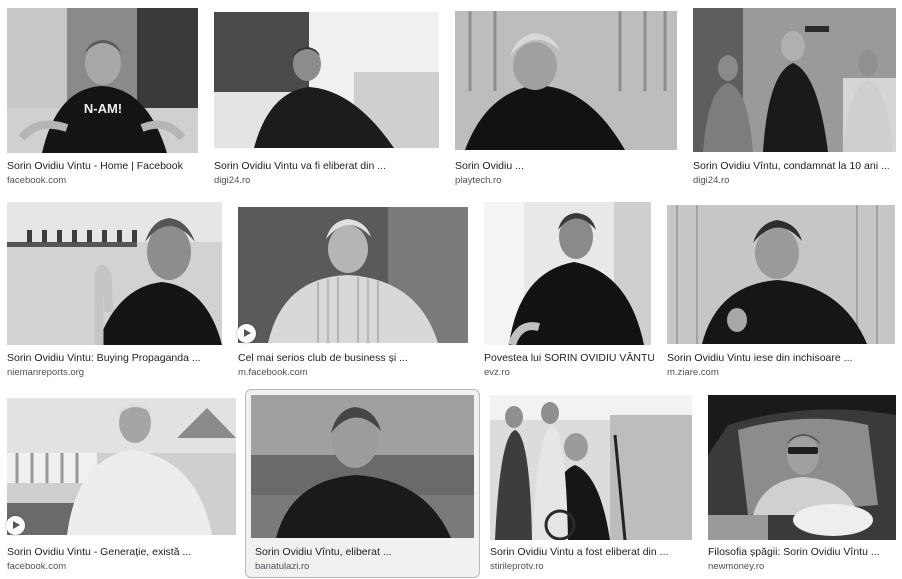 This screenshot has height=579, width=902. What do you see at coordinates (497, 372) in the screenshot?
I see `result-source: evz.ro` at bounding box center [497, 372].